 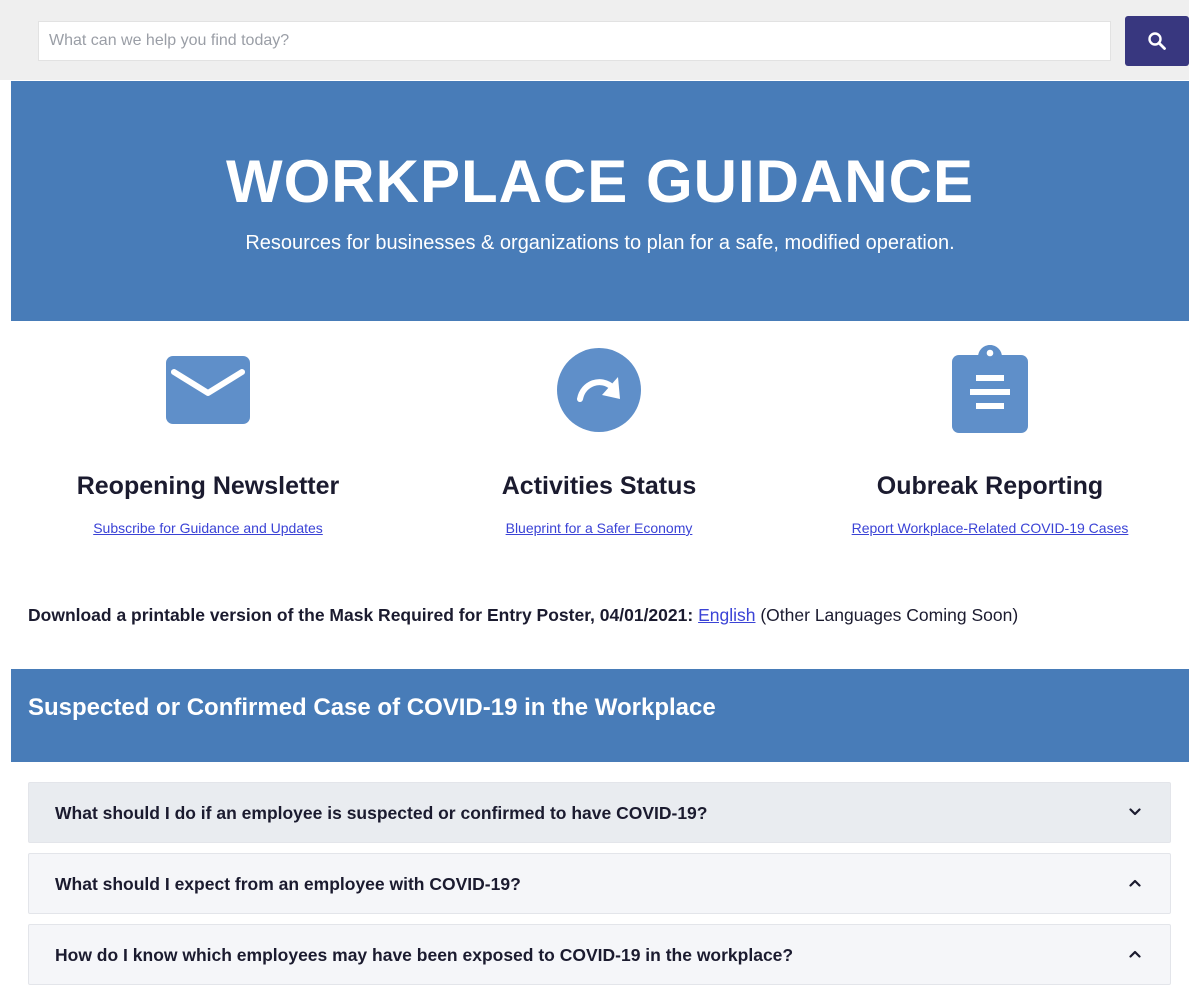 What do you see at coordinates (208, 389) in the screenshot?
I see `envelope-icon` at bounding box center [208, 389].